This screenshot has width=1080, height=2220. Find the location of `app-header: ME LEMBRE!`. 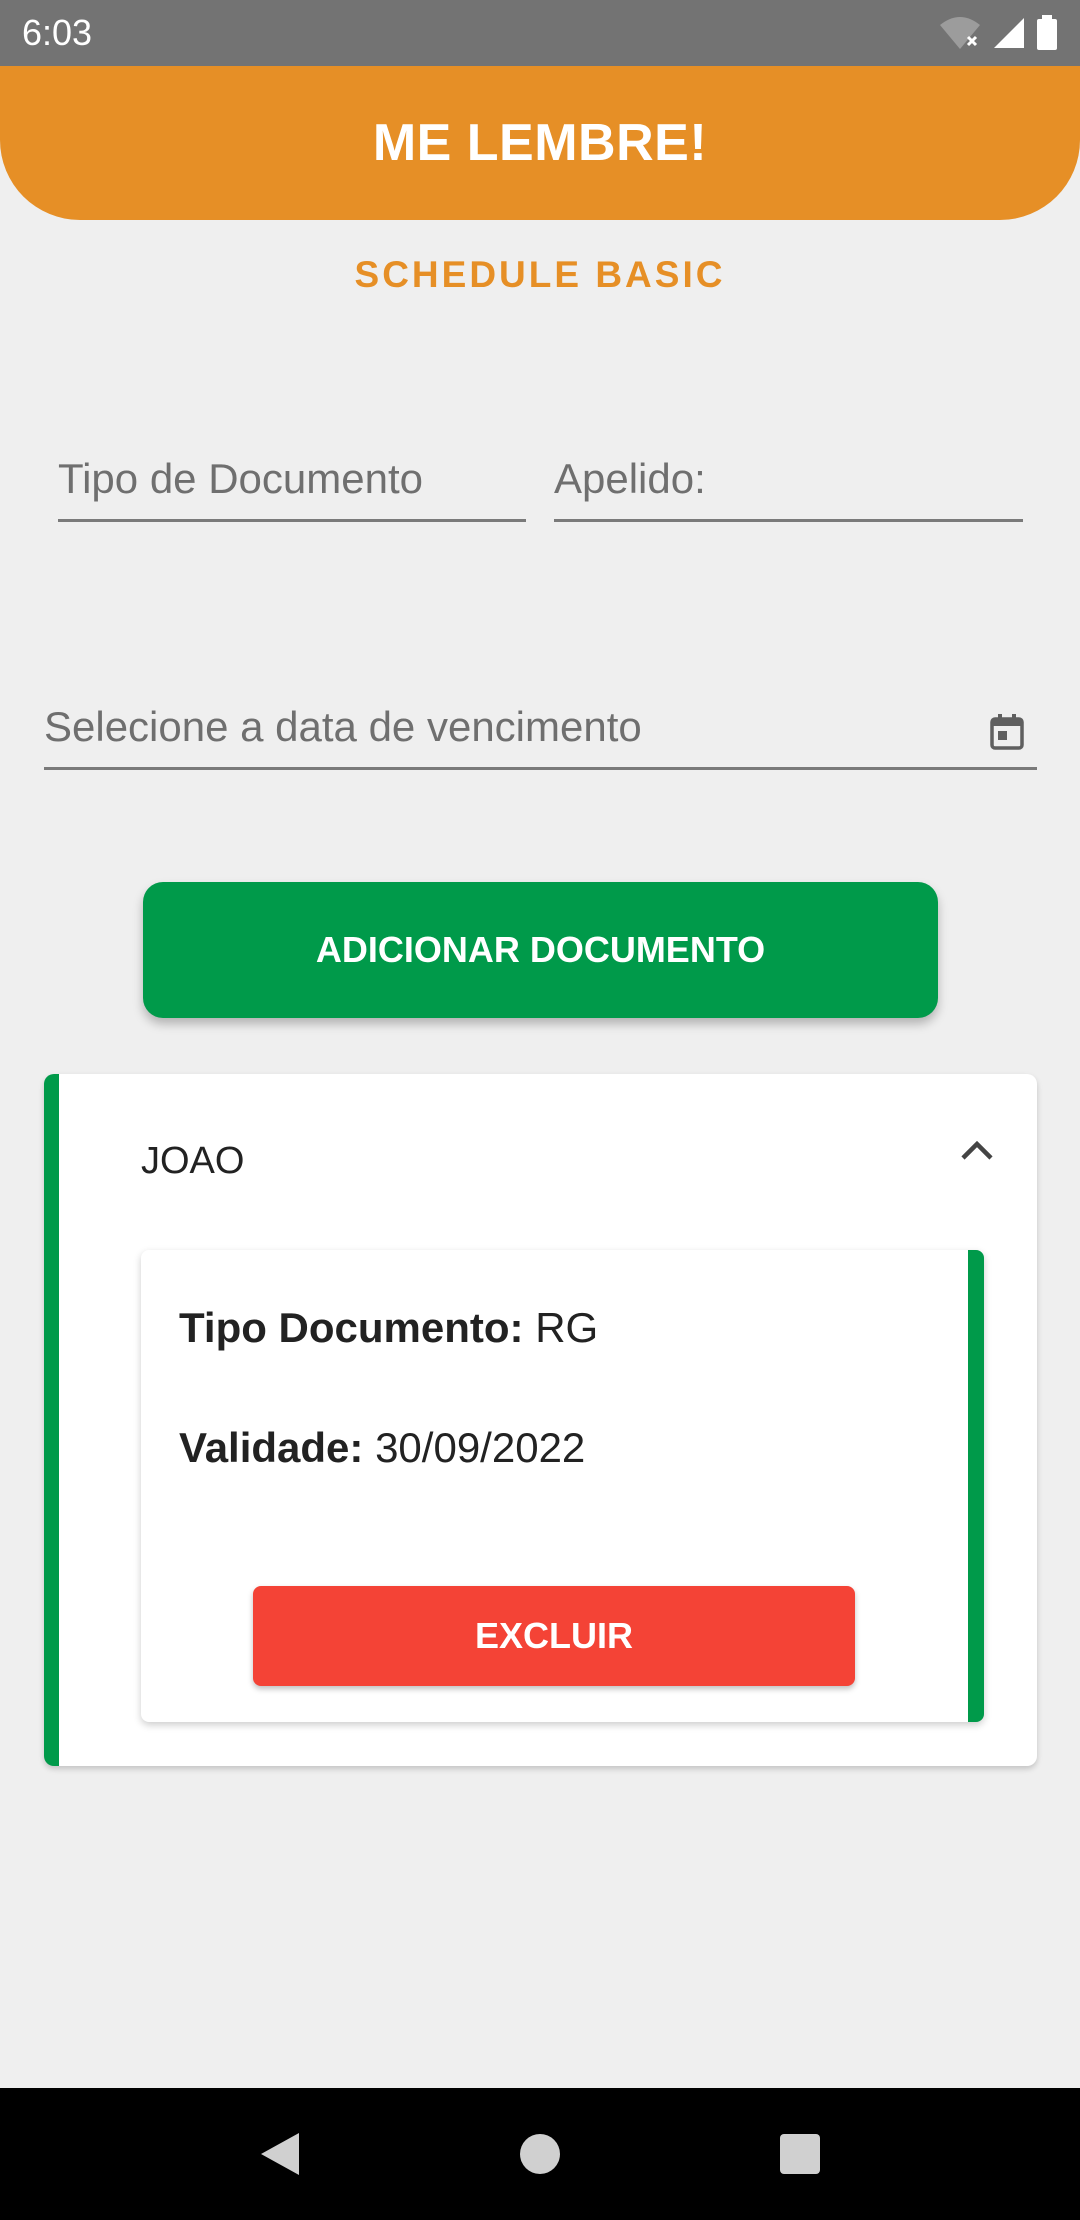

app-header: ME LEMBRE! is located at coordinates (540, 143).